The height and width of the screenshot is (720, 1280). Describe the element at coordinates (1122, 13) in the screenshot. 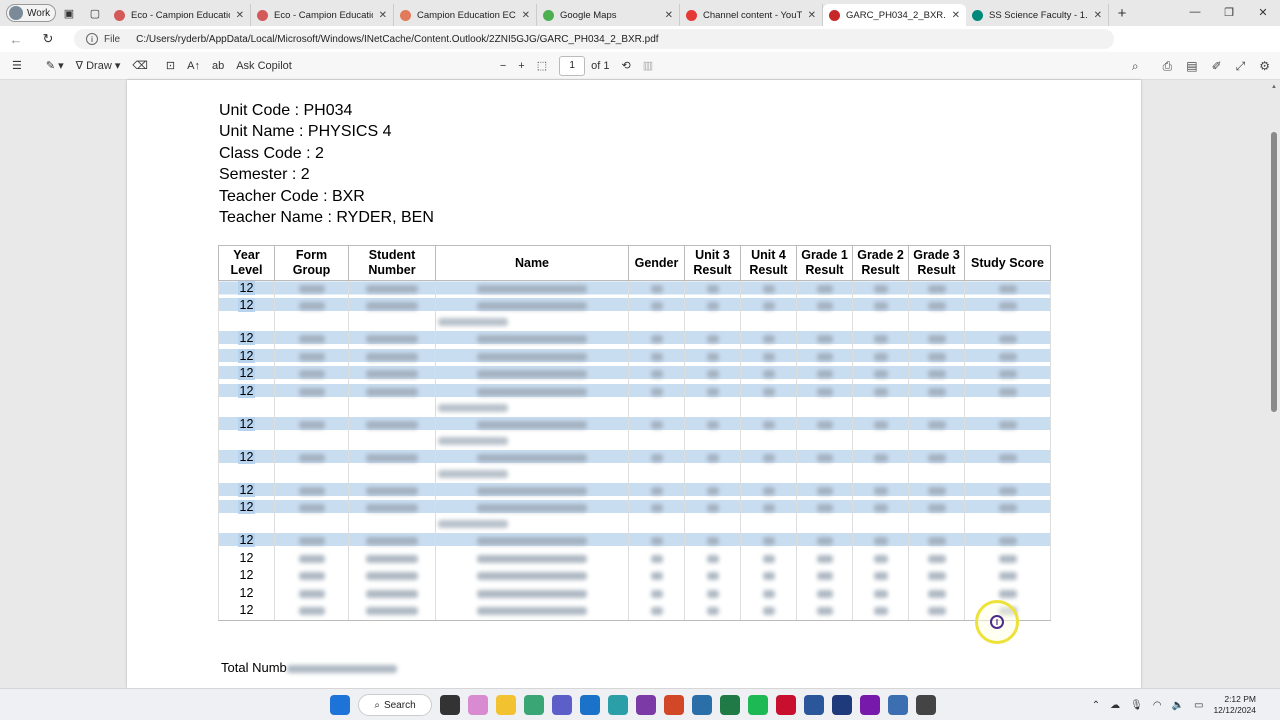

I see `new-tab-button: +` at that location.